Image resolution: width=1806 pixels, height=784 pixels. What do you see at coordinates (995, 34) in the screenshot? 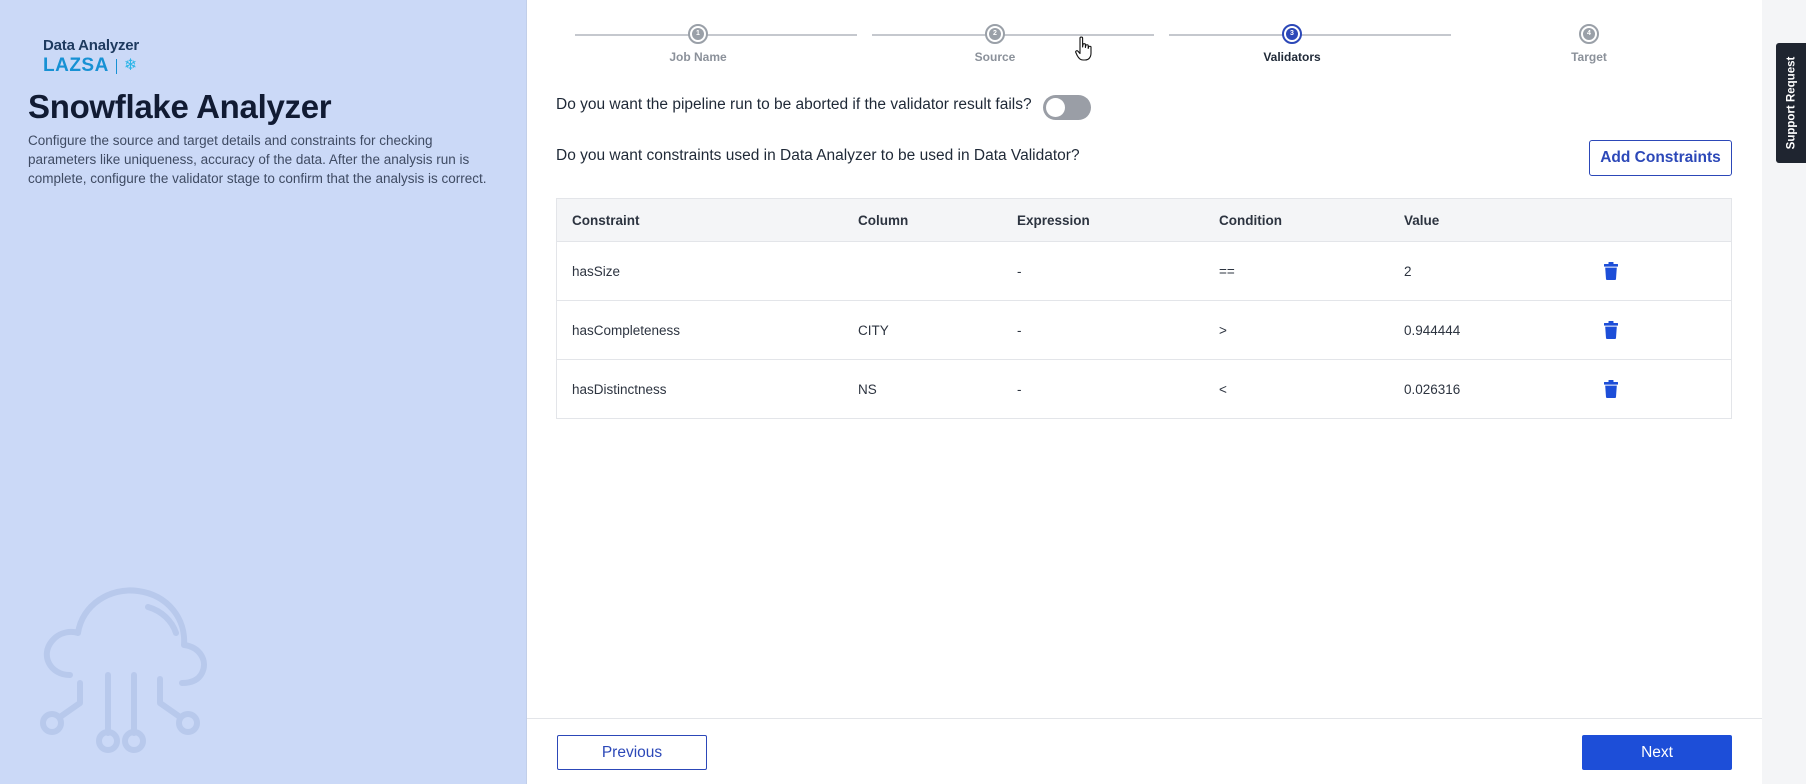
I see `step-indicator: 2` at bounding box center [995, 34].